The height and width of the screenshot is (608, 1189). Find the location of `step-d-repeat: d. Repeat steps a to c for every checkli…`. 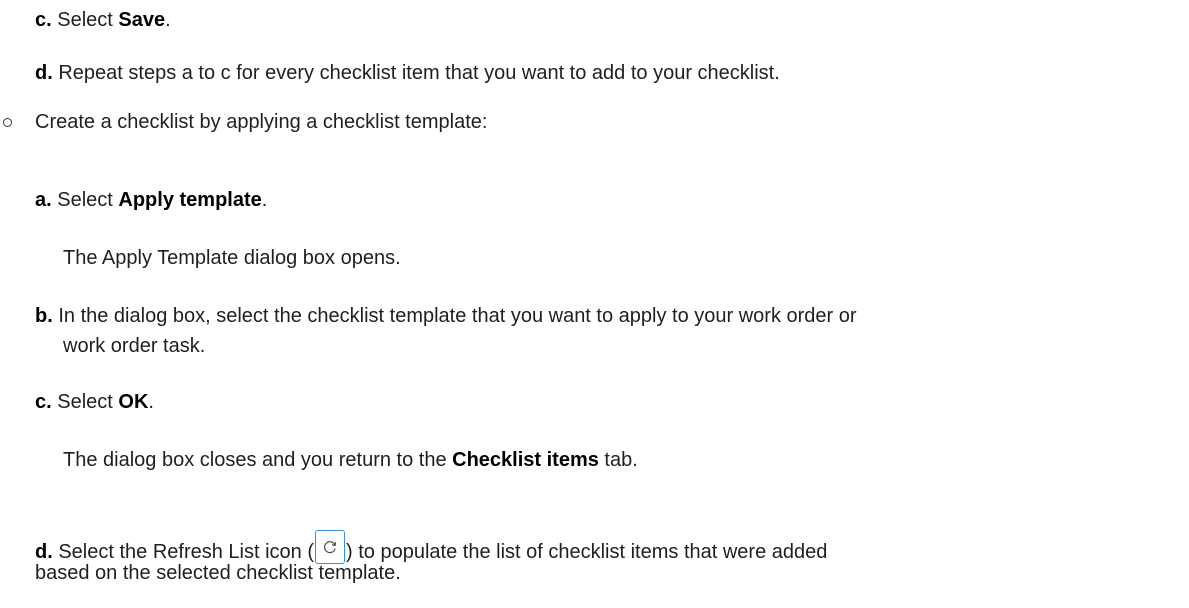

step-d-repeat: d. Repeat steps a to c for every checkli… is located at coordinates (407, 73).